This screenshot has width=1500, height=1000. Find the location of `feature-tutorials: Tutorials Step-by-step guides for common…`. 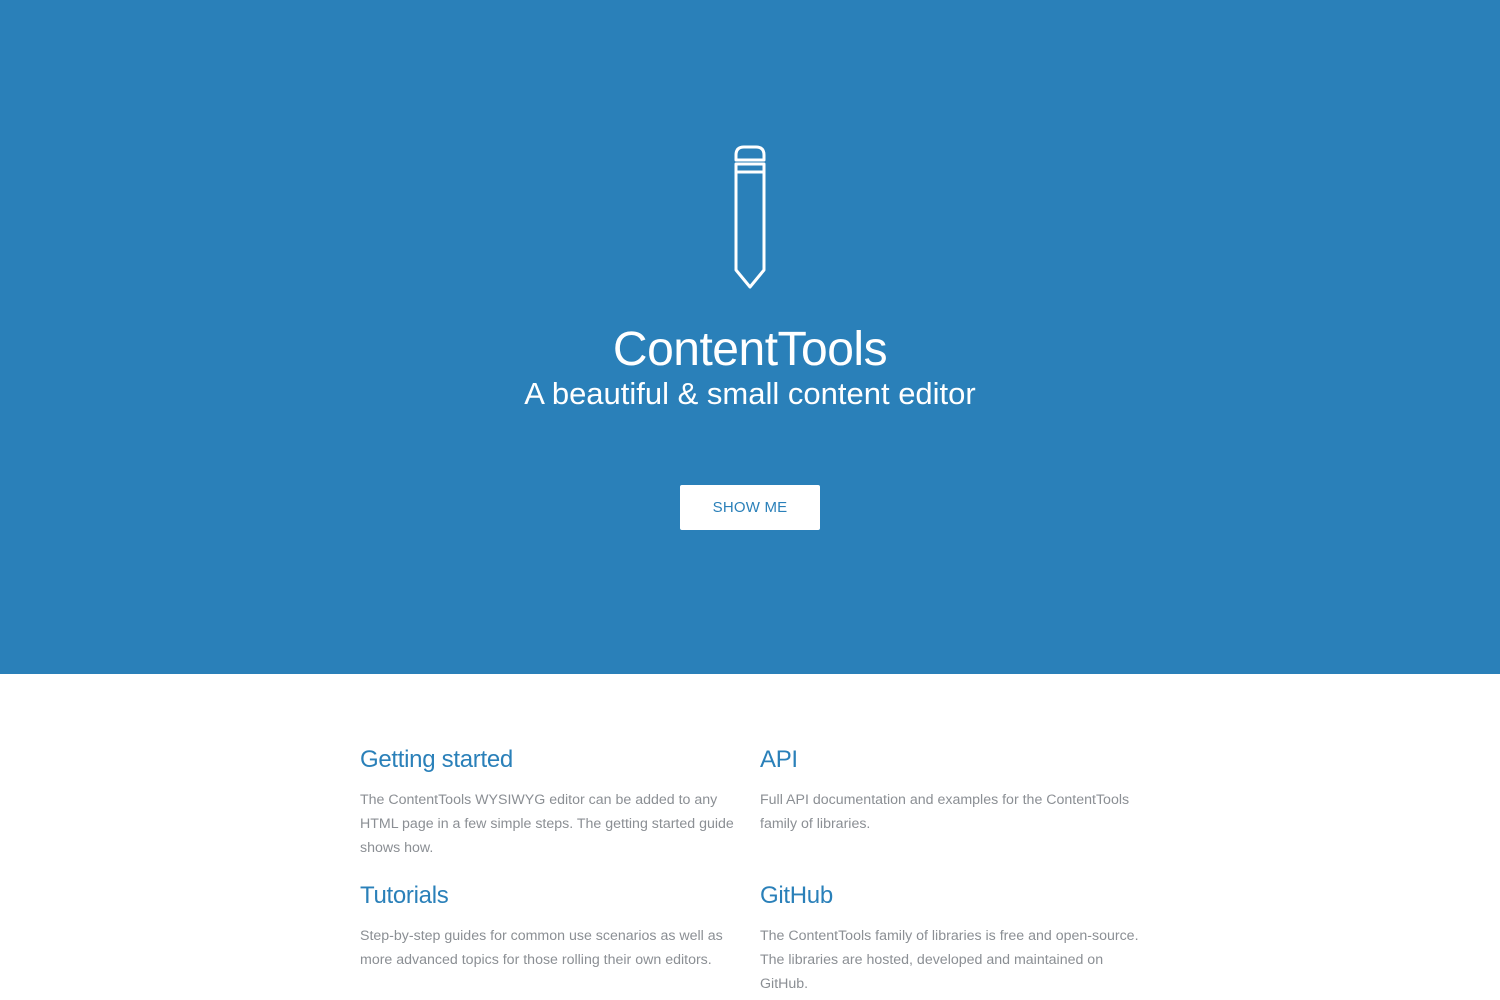

feature-tutorials: Tutorials Step-by-step guides for common… is located at coordinates (550, 924).